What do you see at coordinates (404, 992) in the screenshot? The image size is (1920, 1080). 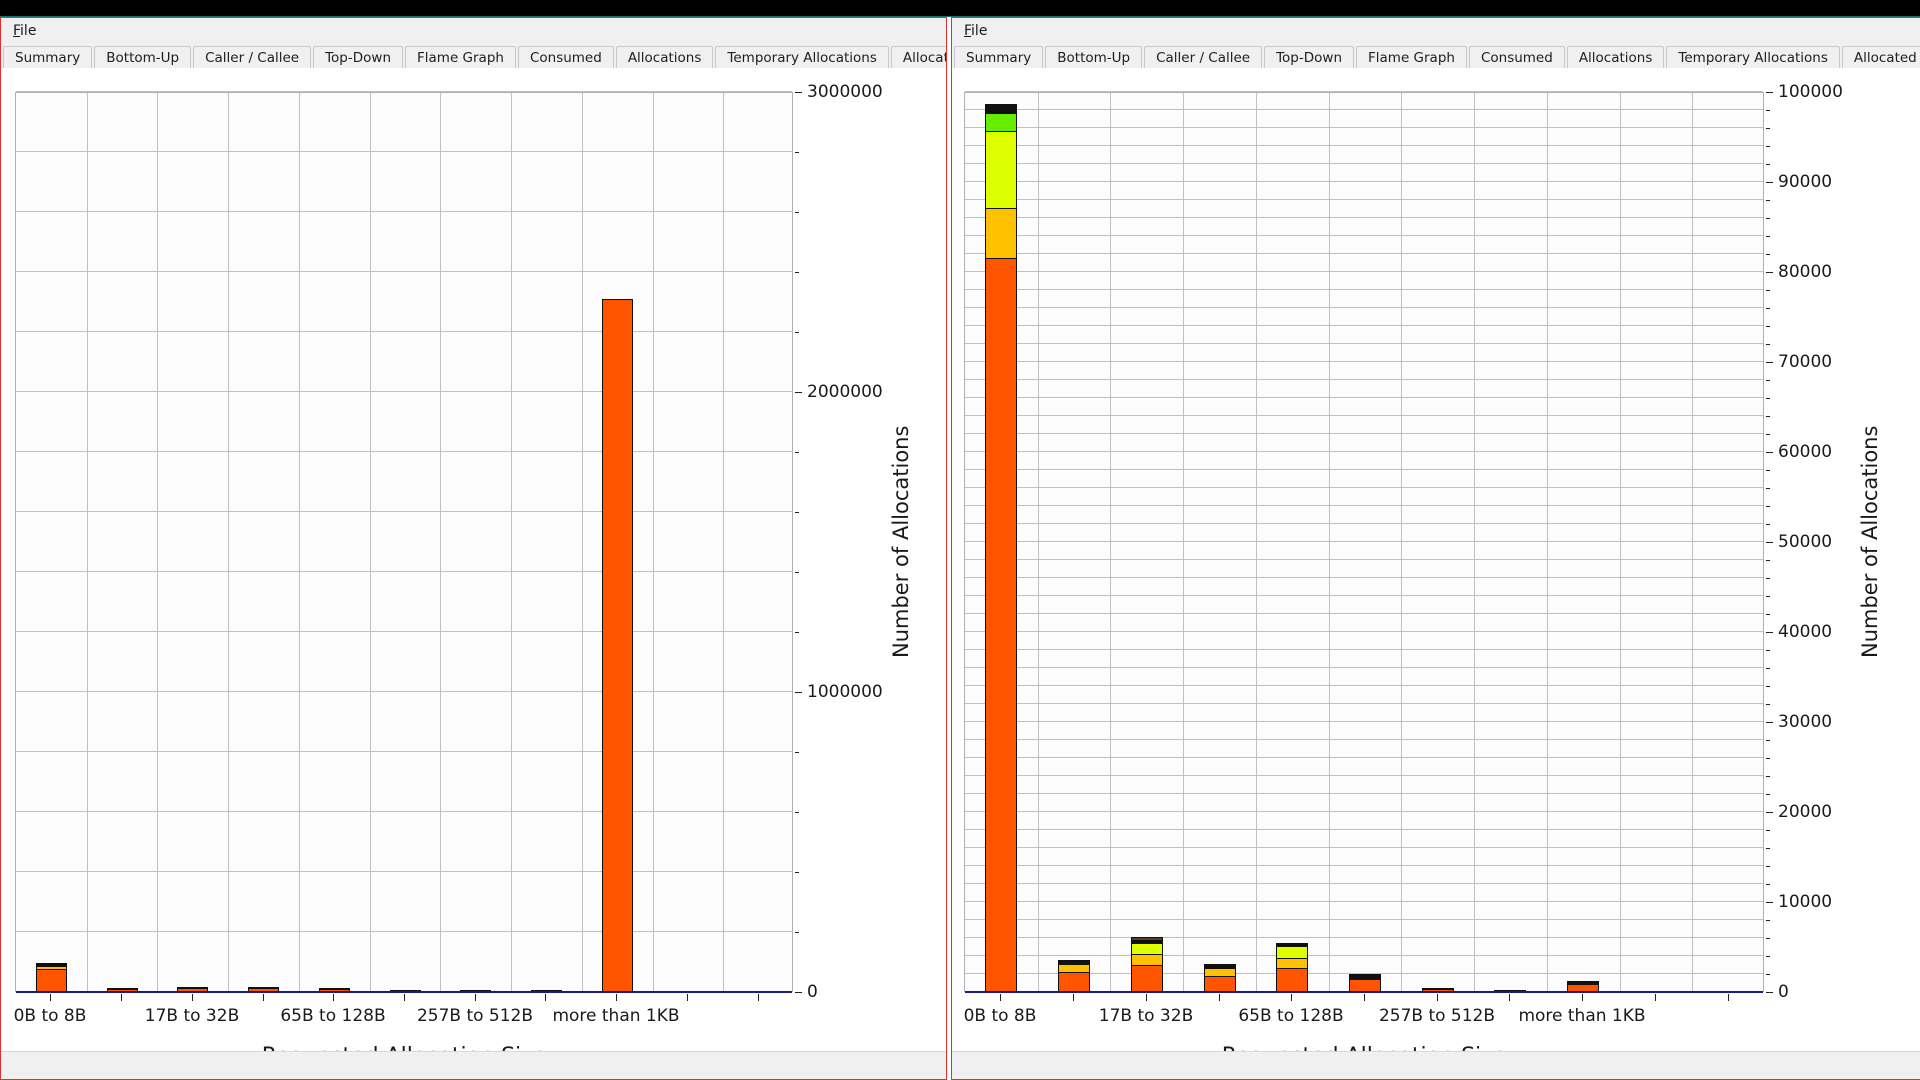 I see `axis-baseline` at bounding box center [404, 992].